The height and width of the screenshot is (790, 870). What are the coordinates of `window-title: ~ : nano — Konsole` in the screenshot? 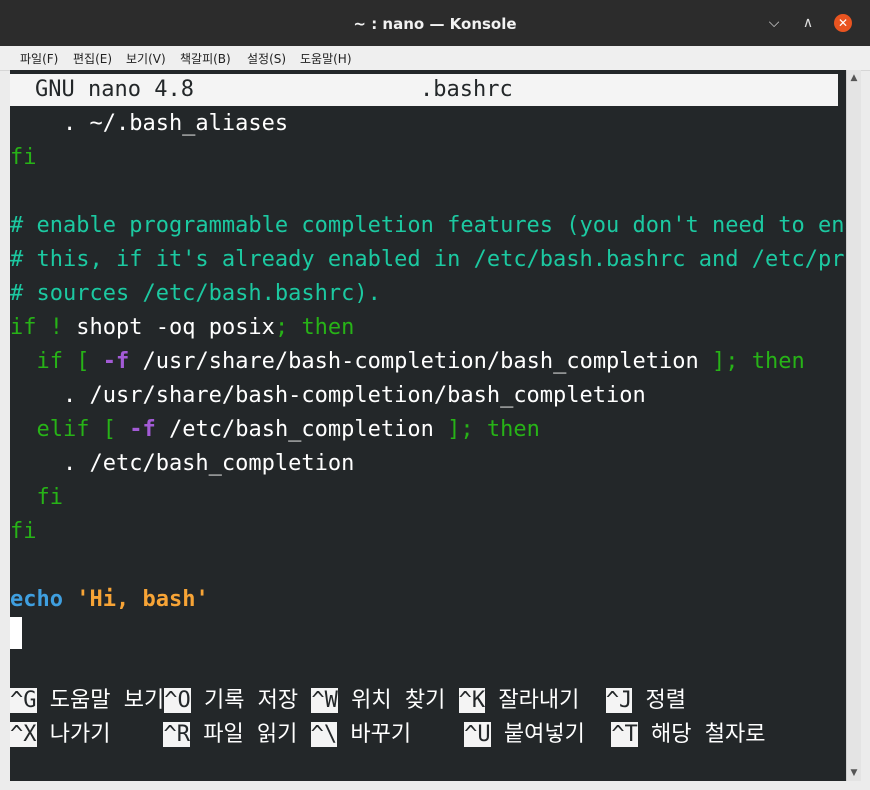 It's located at (435, 24).